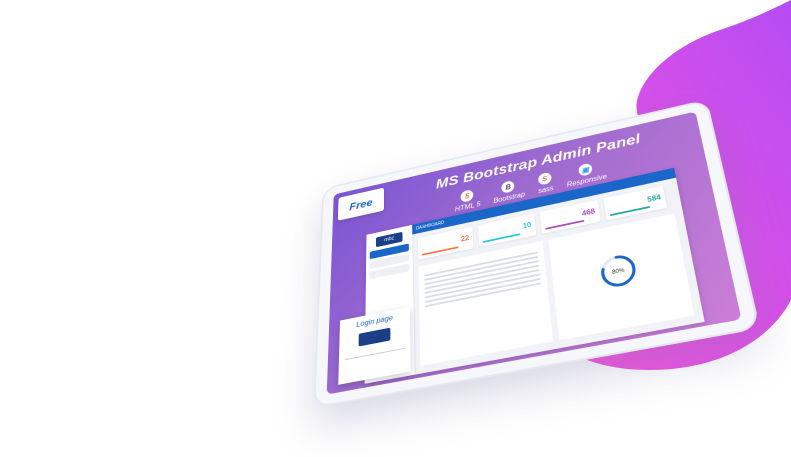 The image size is (791, 457). I want to click on login-title: Login page, so click(374, 321).